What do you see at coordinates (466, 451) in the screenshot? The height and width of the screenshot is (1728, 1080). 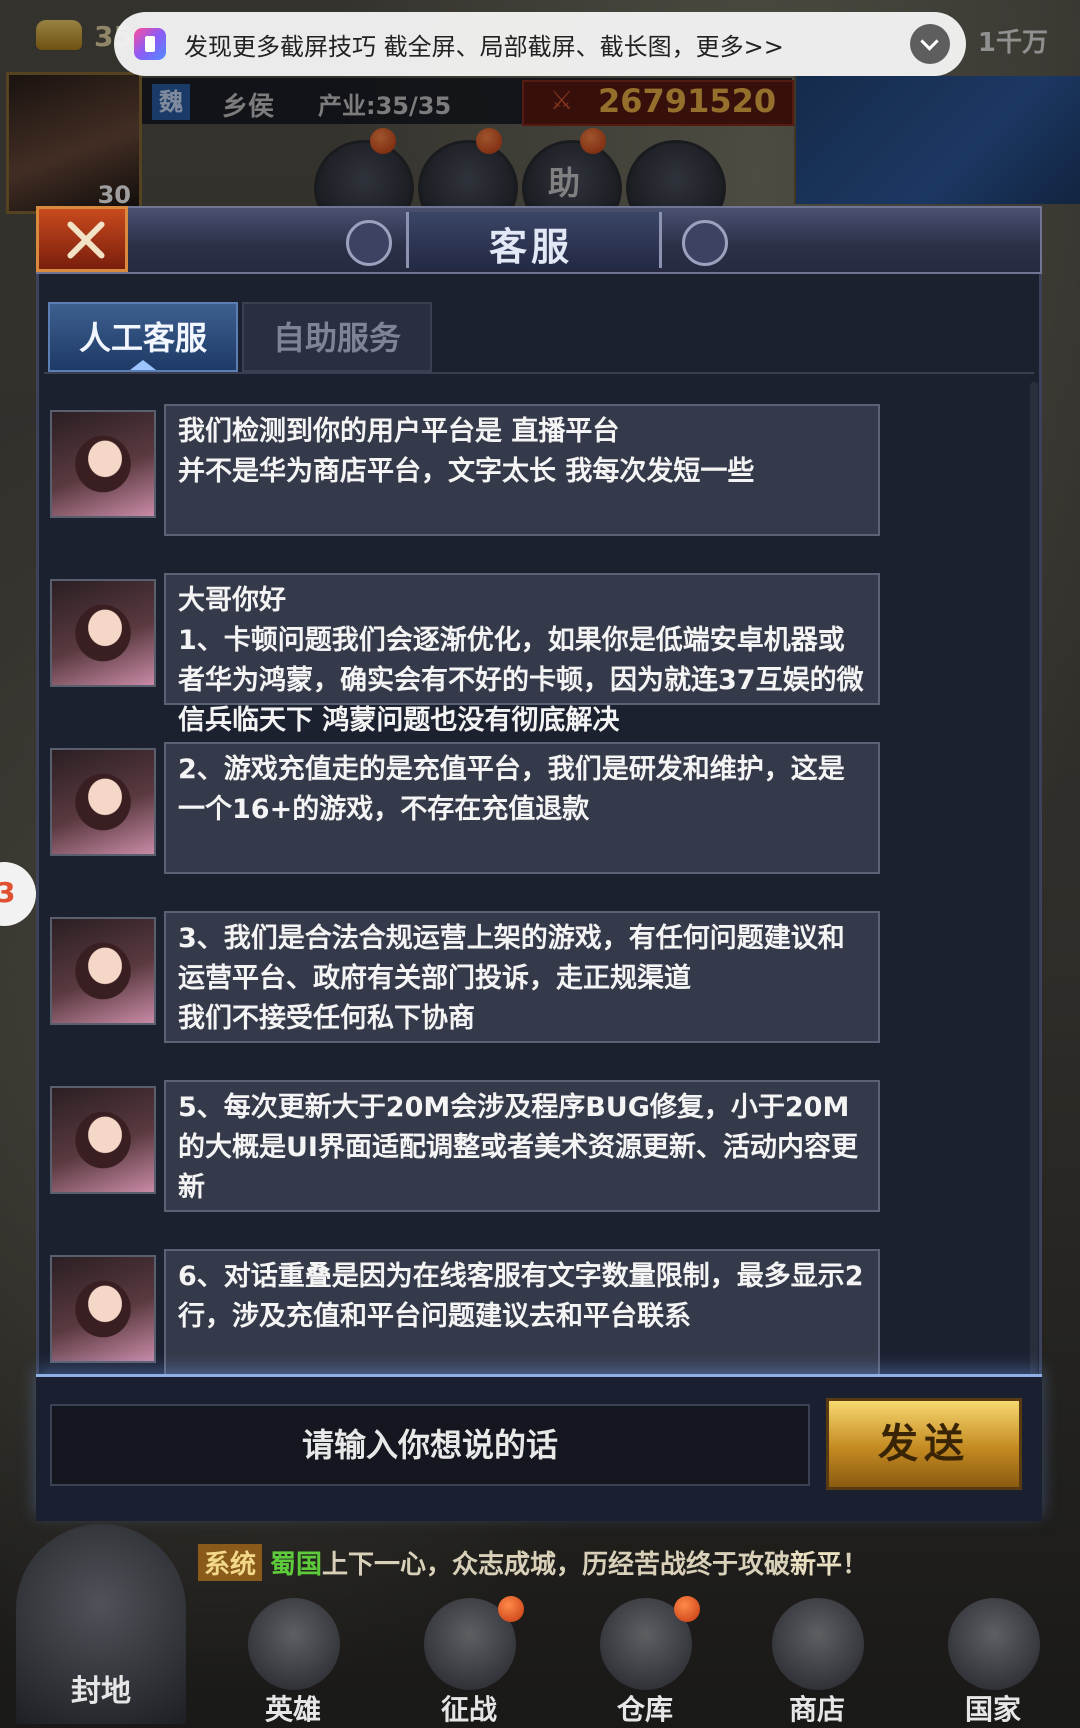 I see `message-text: 我们检测到你的用户平台是 直播平台 并不是华为商店平台，文字太长 我每次发短一些` at bounding box center [466, 451].